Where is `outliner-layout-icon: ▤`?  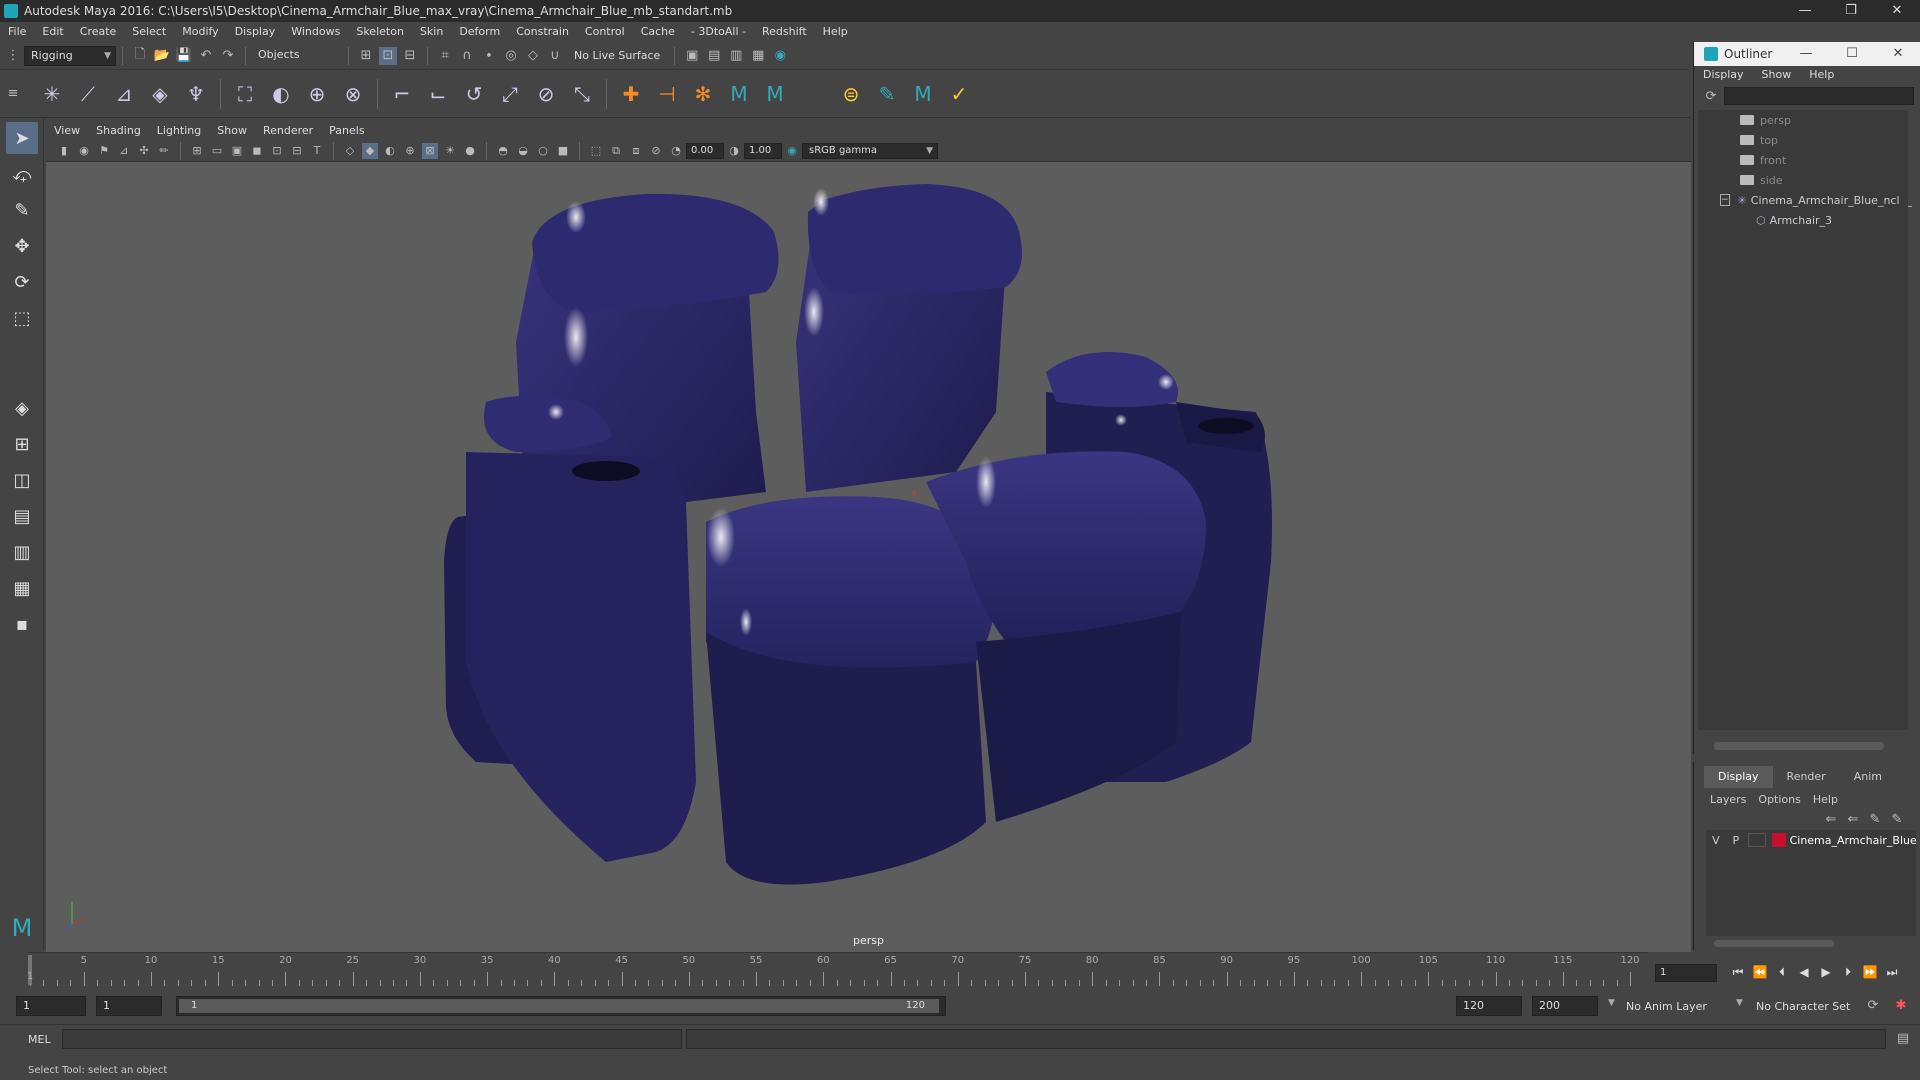
outliner-layout-icon: ▤ is located at coordinates (22, 516).